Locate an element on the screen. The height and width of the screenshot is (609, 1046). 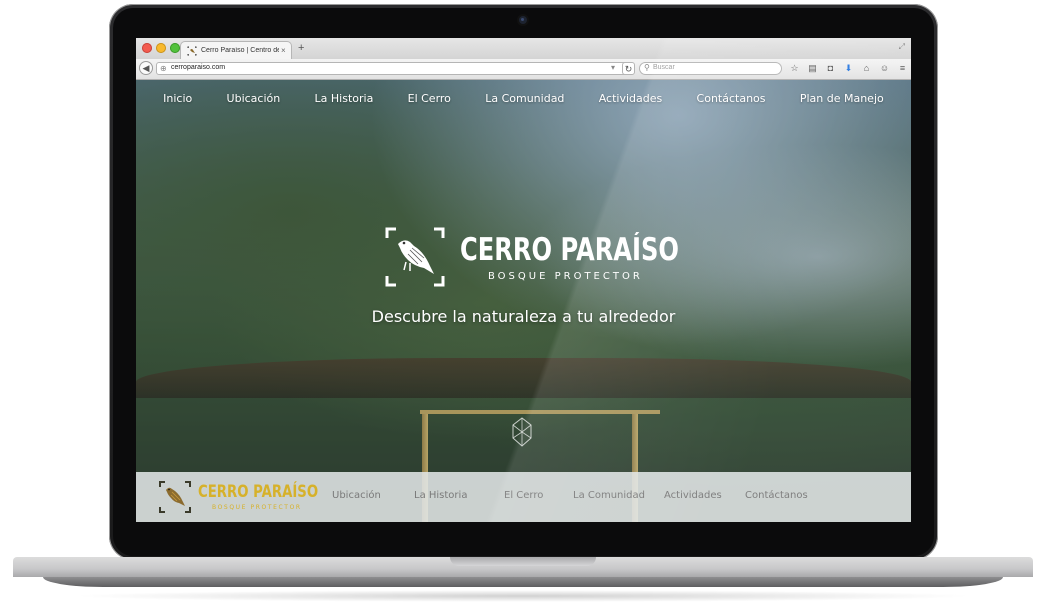
laptop-shadow is located at coordinates (523, 596).